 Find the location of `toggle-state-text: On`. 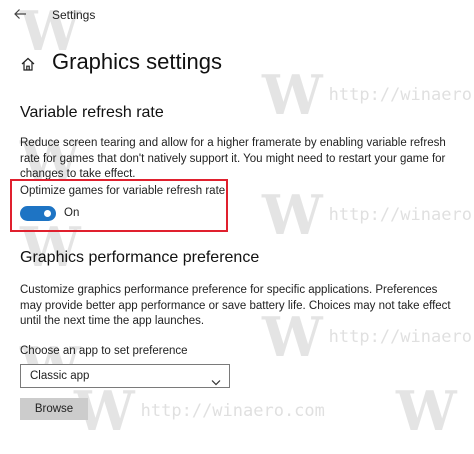

toggle-state-text: On is located at coordinates (72, 213).